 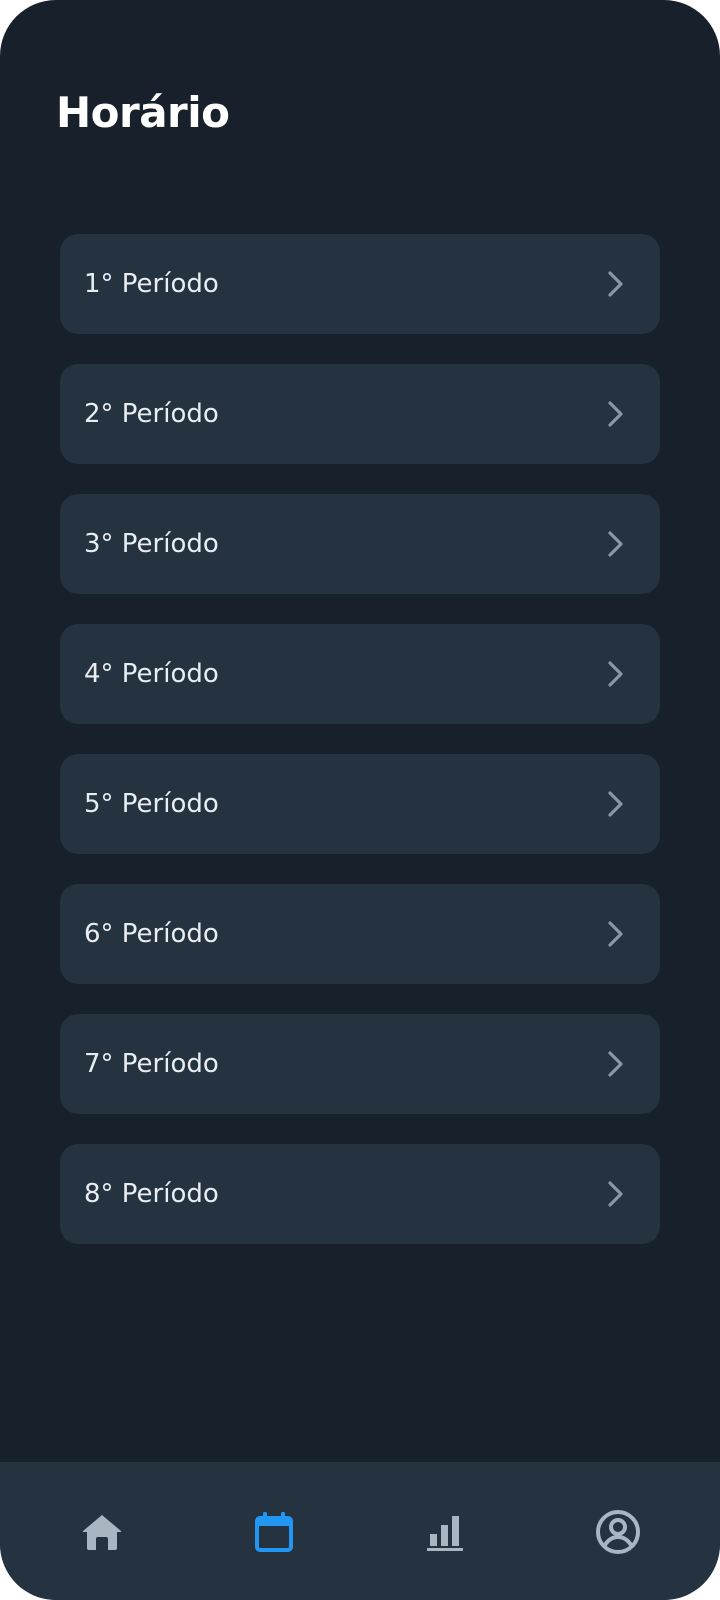 I want to click on bottom-navigation, so click(x=360, y=1531).